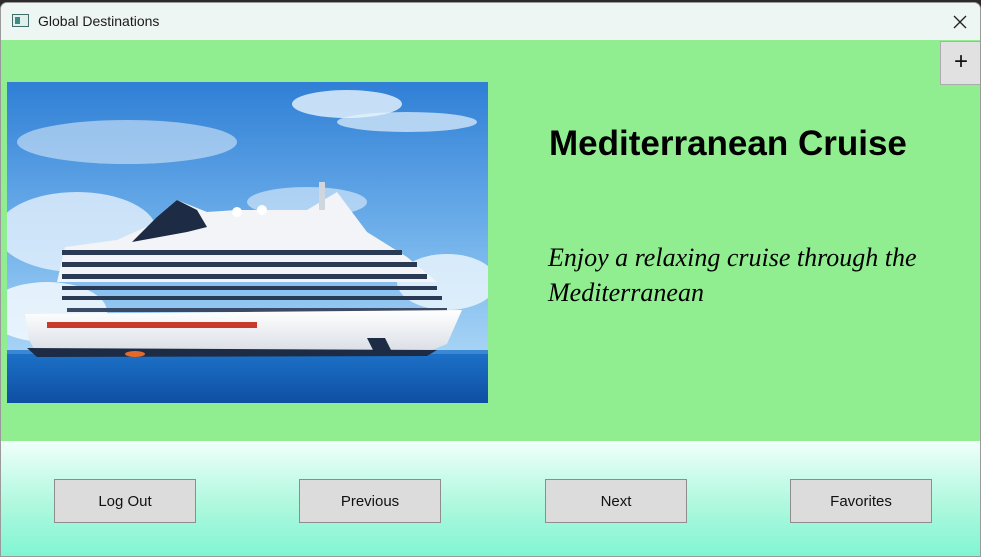  Describe the element at coordinates (20, 20) in the screenshot. I see `app-window-icon` at that location.